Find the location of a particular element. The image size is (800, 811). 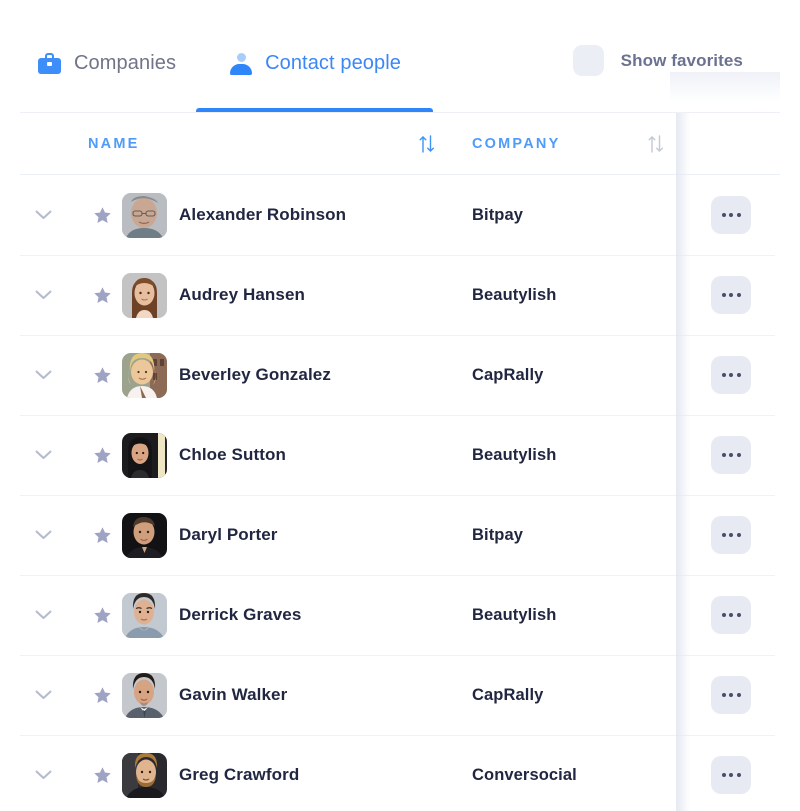

table-row: Gavin Walker CapRally is located at coordinates (400, 695).